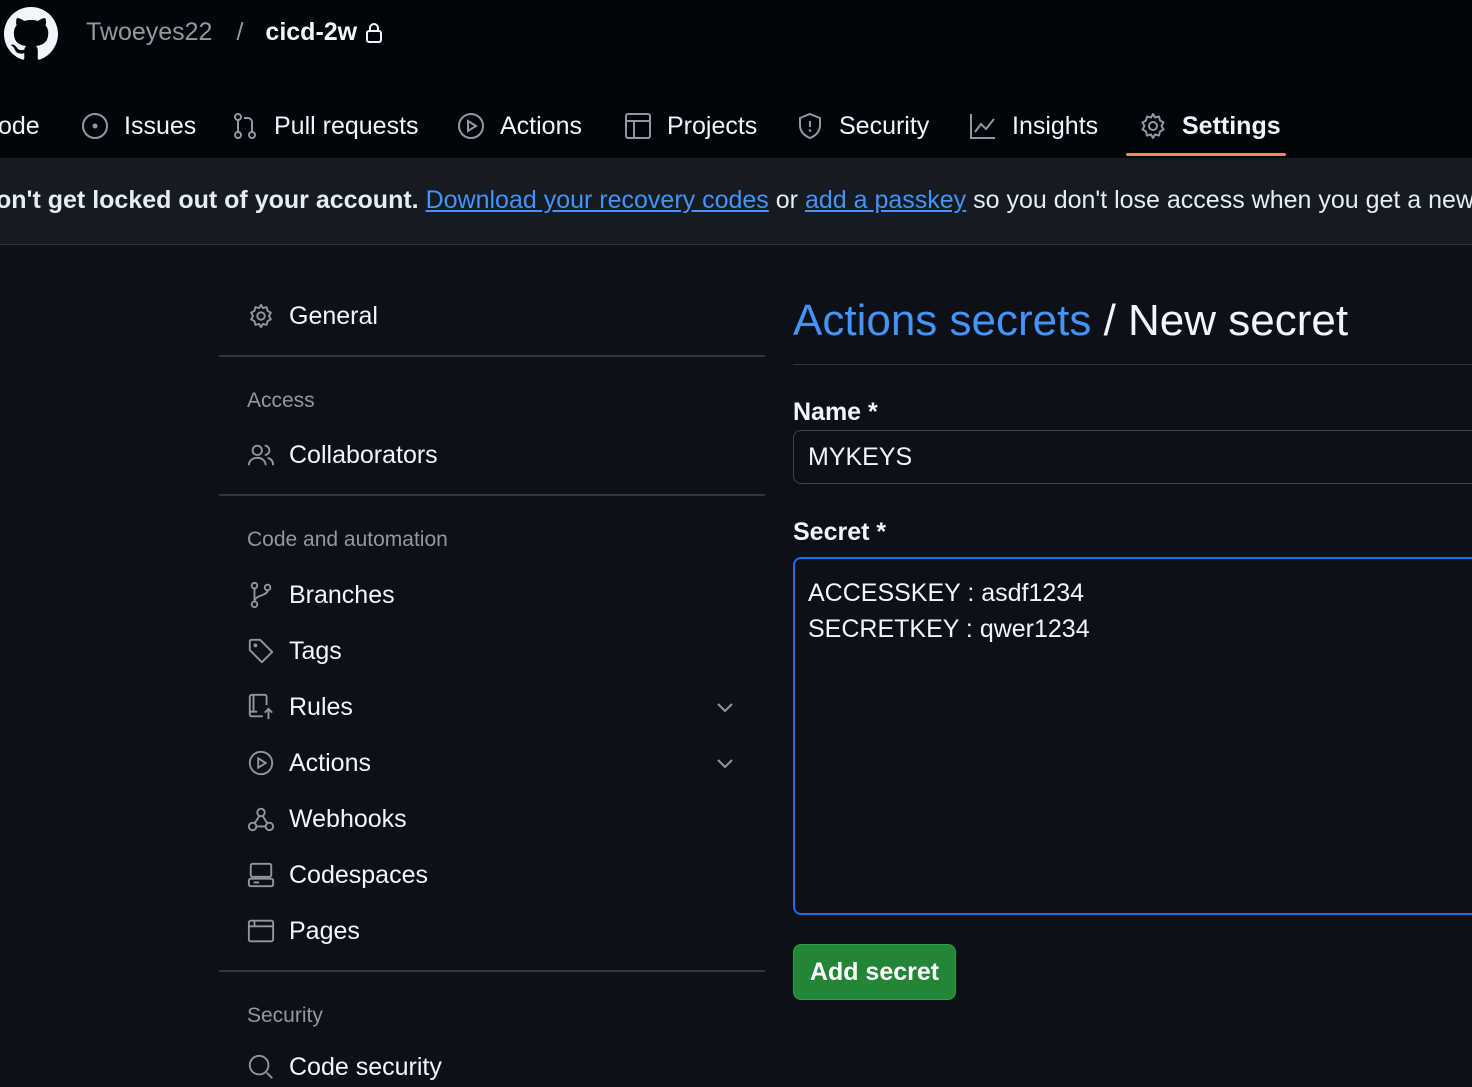  I want to click on add-passkey-link: add a passkey, so click(885, 200).